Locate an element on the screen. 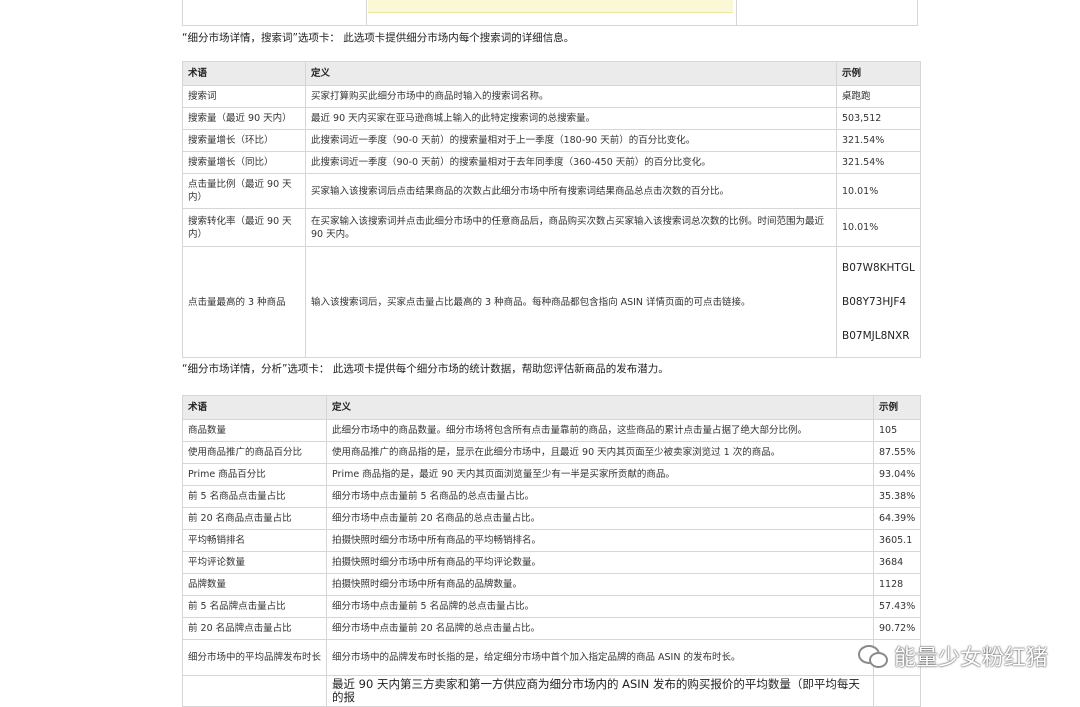  table-row: 平均评论数量 拍摄快照时细分市场中所有商品的平均评论数量。 3684 is located at coordinates (551, 562).